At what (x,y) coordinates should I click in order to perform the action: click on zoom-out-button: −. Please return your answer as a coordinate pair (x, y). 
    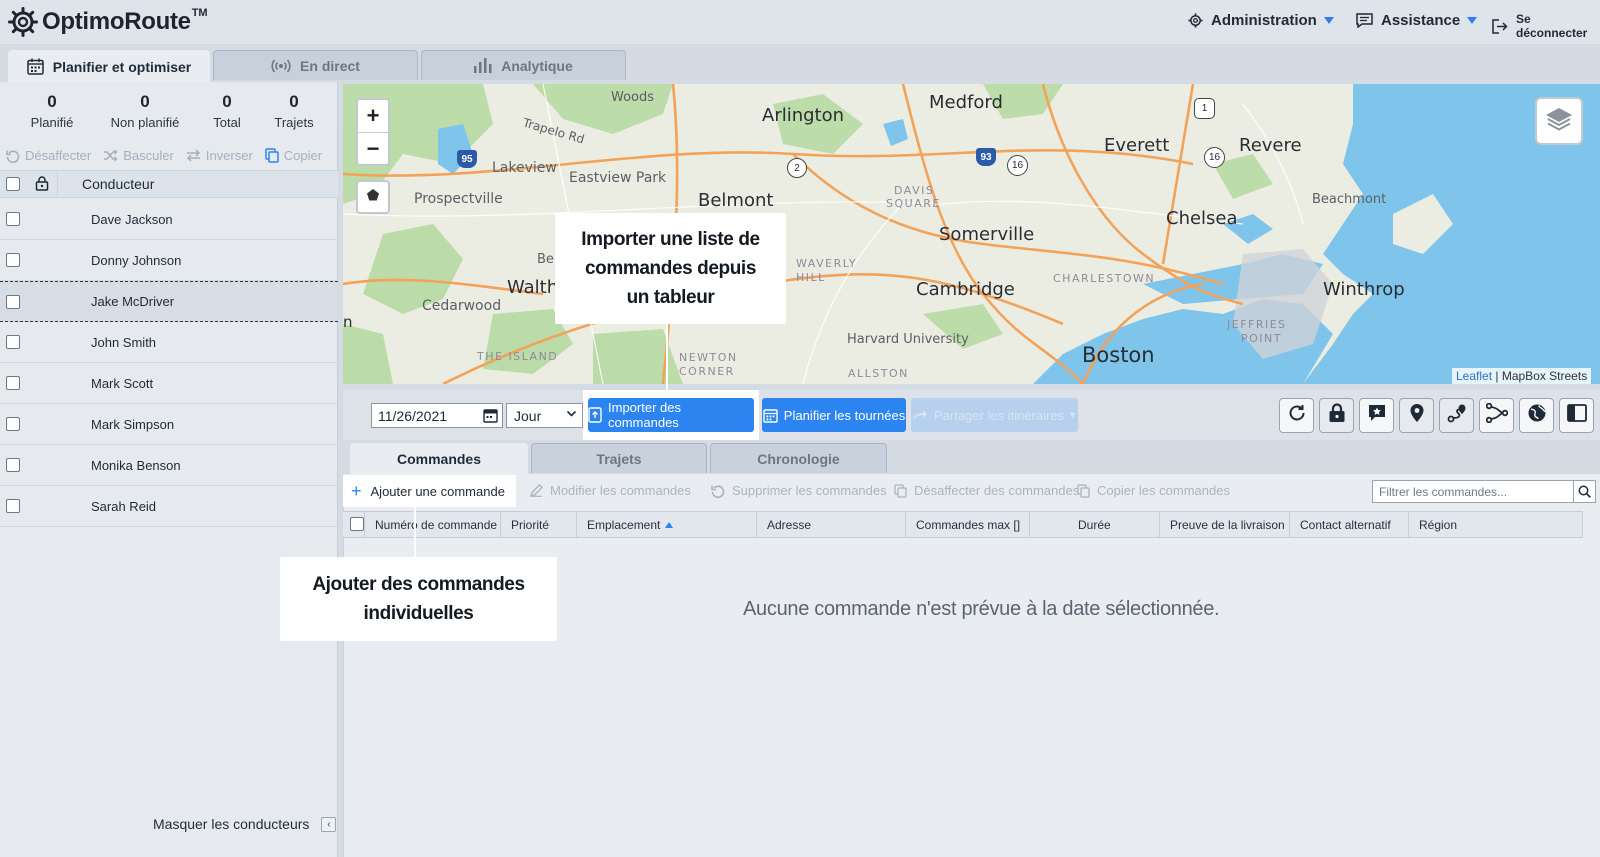
    Looking at the image, I should click on (373, 148).